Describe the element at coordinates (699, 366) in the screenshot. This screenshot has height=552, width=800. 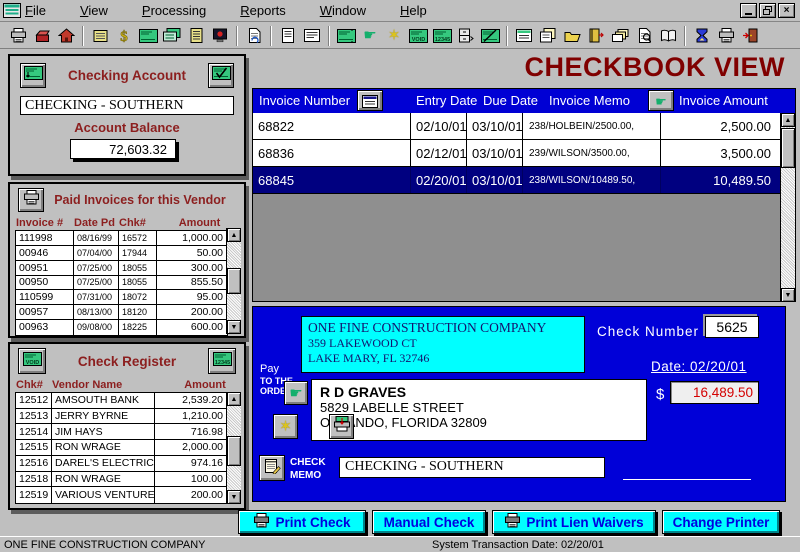
I see `check-date: Date: 02/20/01` at that location.